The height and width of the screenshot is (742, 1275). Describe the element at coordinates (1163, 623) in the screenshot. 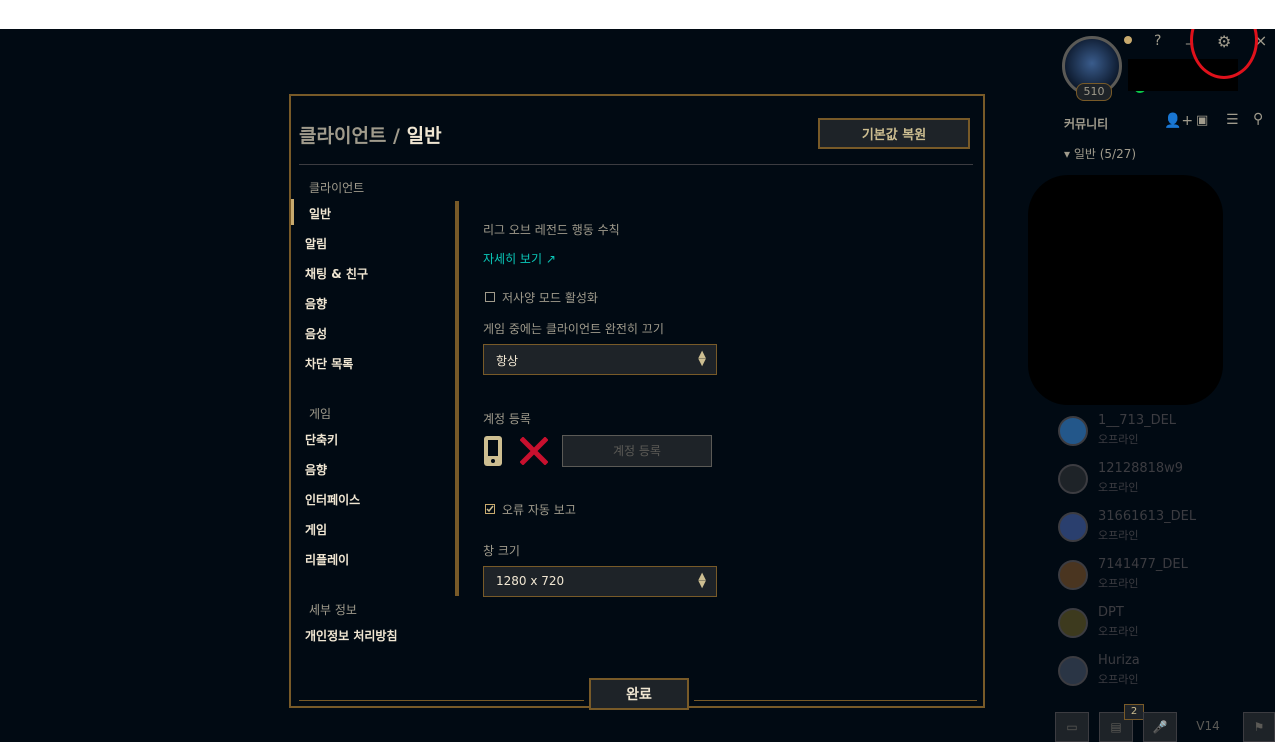

I see `friend-list-item: DPT 오프라인` at that location.